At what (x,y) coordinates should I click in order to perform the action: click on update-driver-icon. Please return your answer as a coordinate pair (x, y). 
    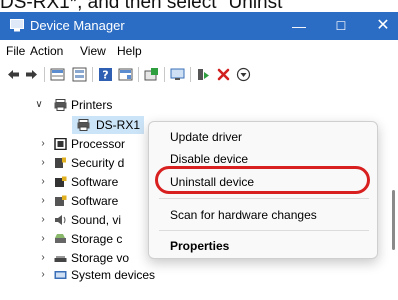
    Looking at the image, I should click on (151, 74).